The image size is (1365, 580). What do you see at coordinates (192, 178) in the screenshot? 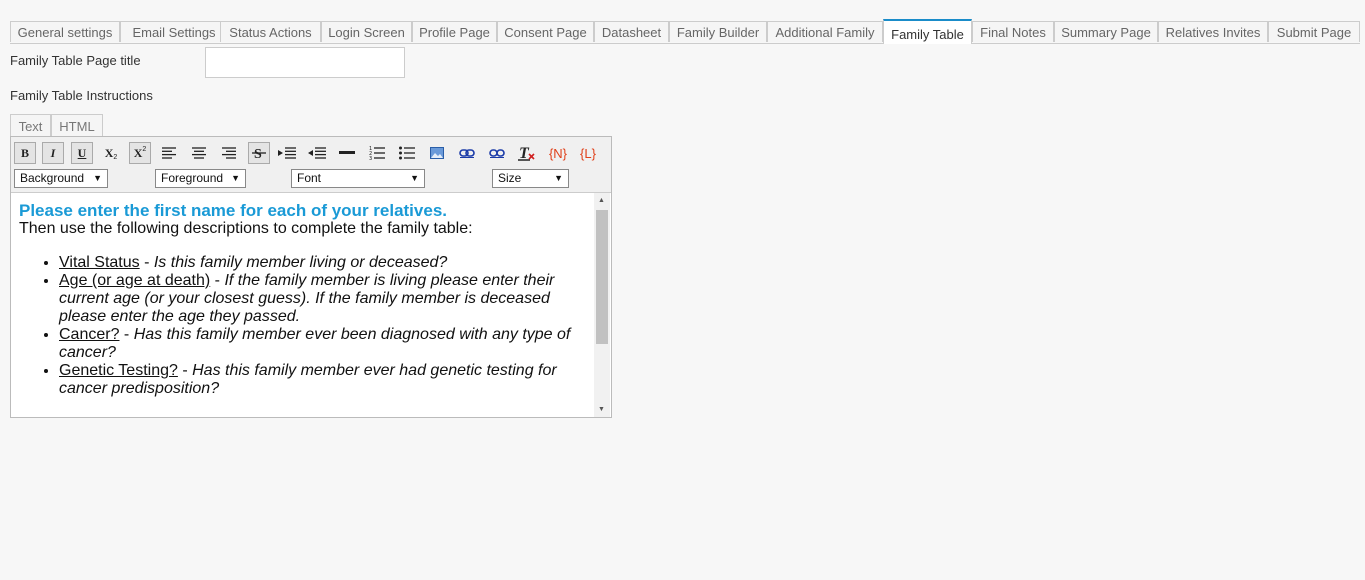
I see `foreground-dropdown-label: Foreground` at bounding box center [192, 178].